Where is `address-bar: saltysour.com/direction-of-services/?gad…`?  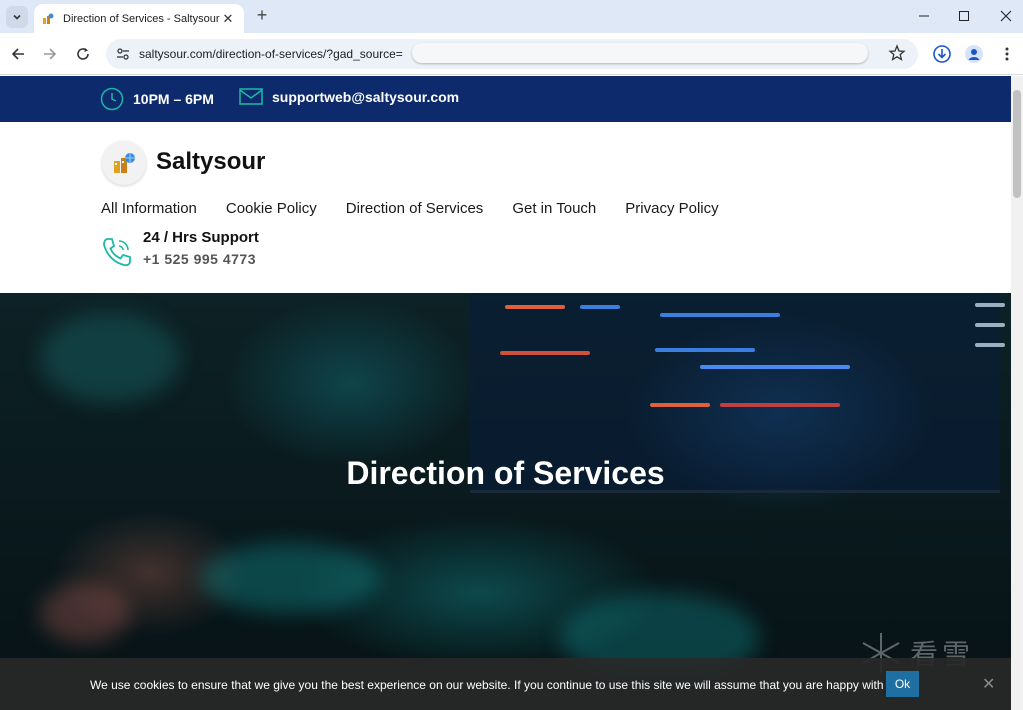
address-bar: saltysour.com/direction-of-services/?gad… is located at coordinates (512, 54).